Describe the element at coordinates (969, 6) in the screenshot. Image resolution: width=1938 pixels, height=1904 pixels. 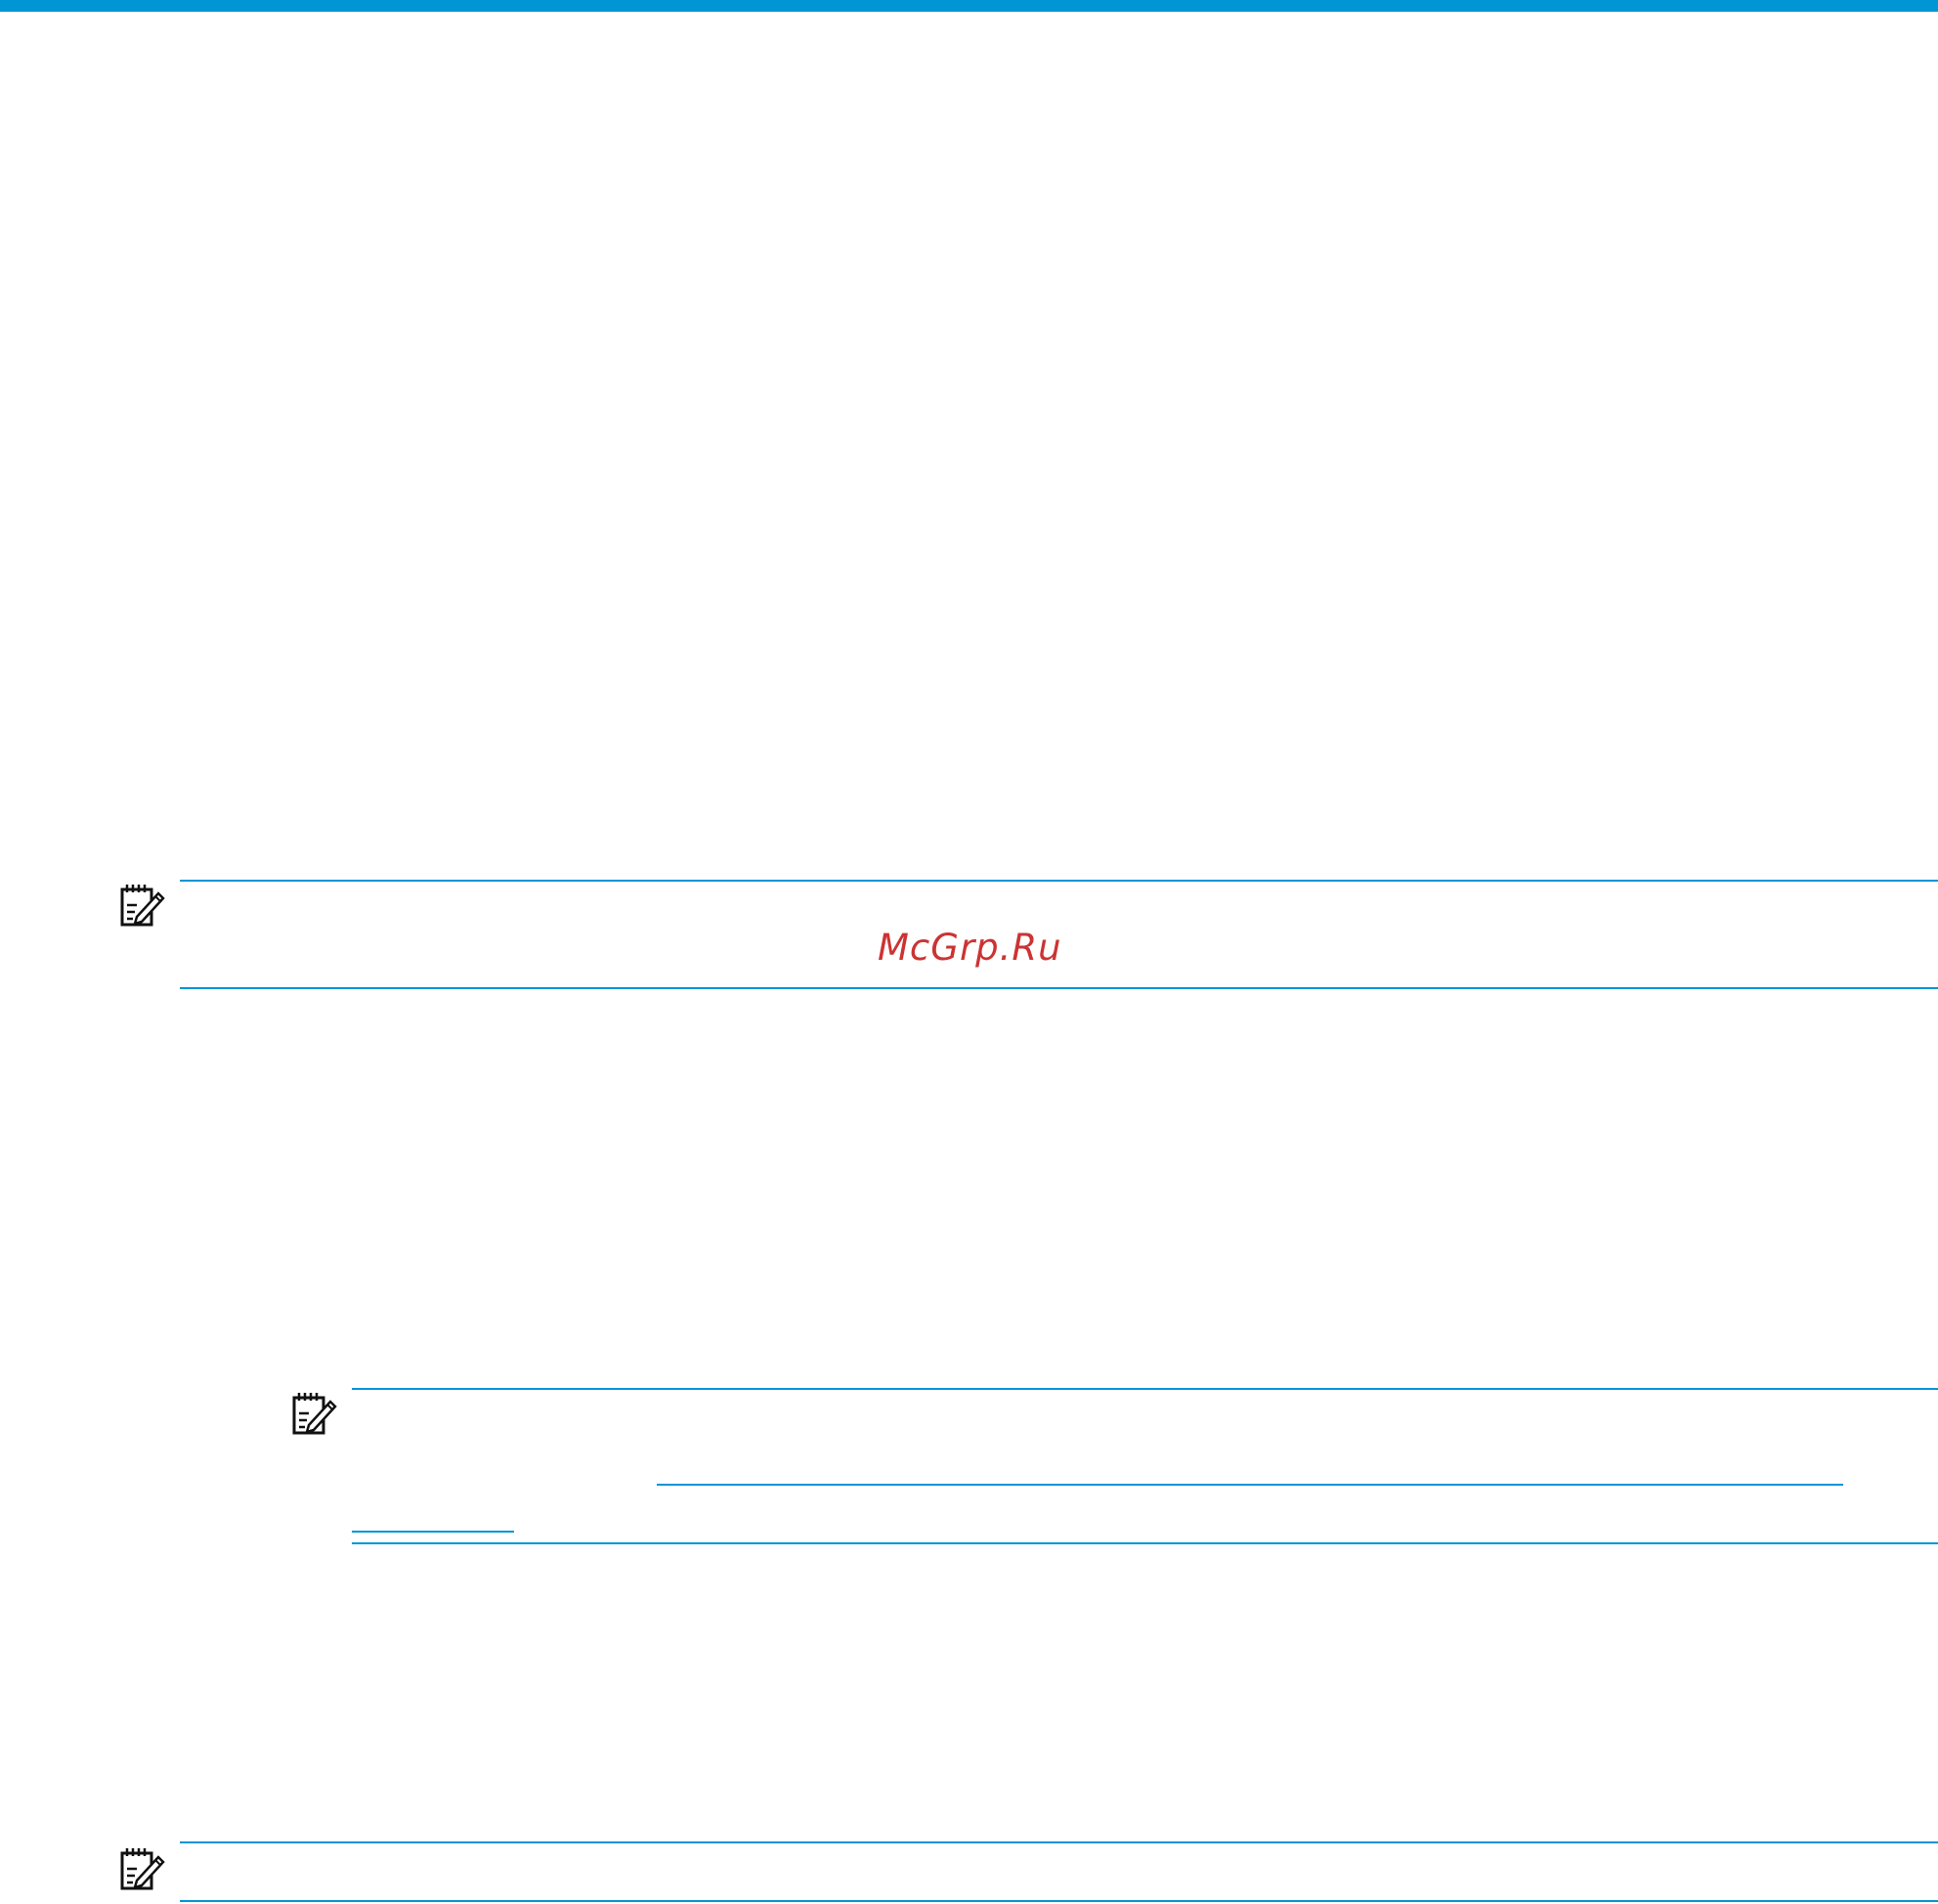
I see `header-accent-bar` at that location.